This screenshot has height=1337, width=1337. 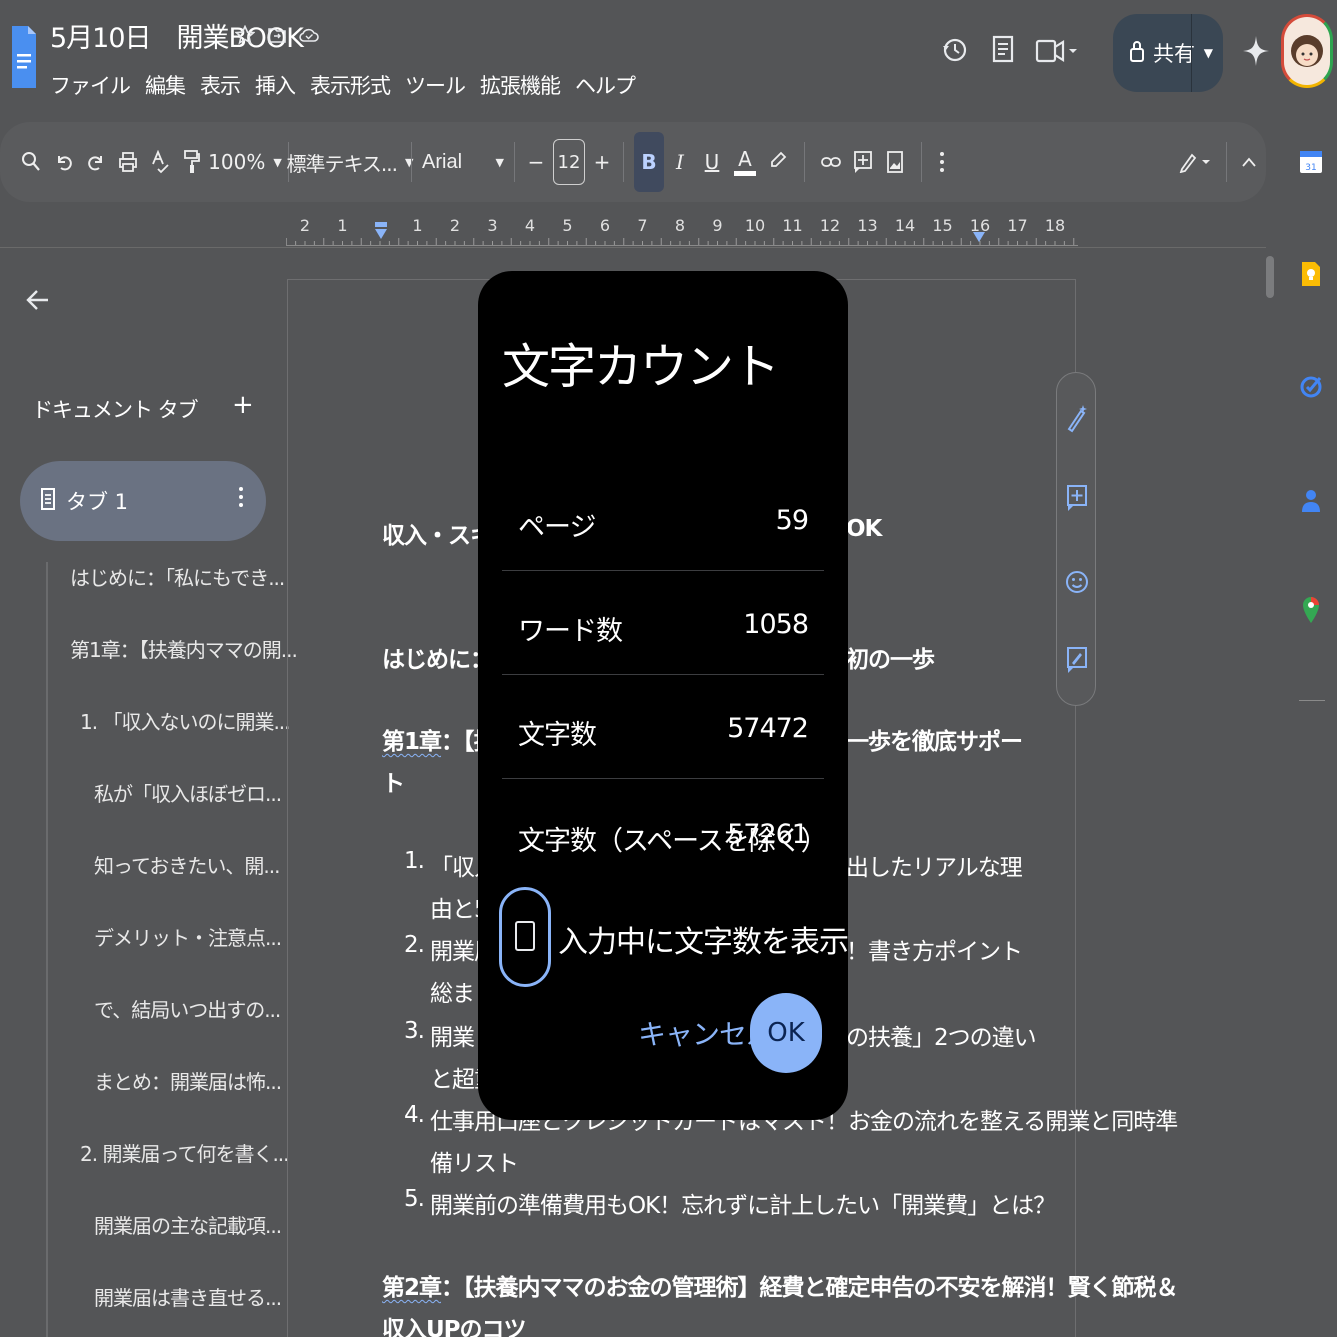 What do you see at coordinates (165, 85) in the screenshot?
I see `menu-edit: 編集` at bounding box center [165, 85].